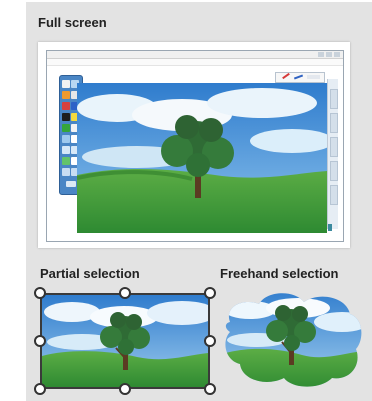 This screenshot has width=372, height=401. Describe the element at coordinates (66, 106) in the screenshot. I see `color-red-icon` at that location.